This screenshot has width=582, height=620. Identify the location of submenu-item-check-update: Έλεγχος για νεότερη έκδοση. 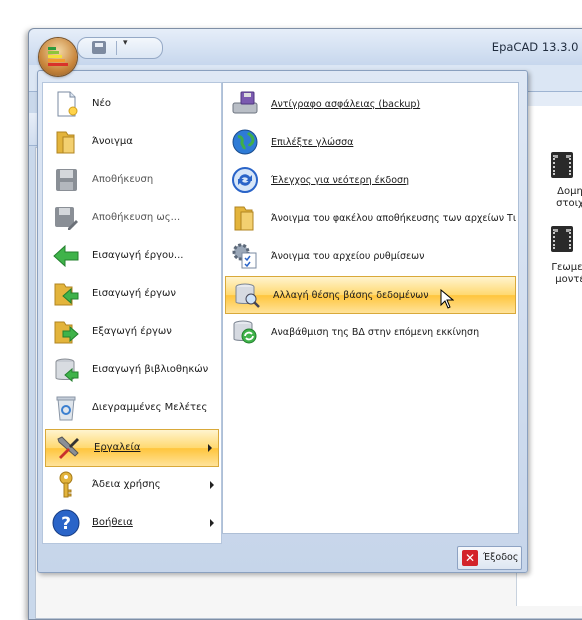
(370, 180).